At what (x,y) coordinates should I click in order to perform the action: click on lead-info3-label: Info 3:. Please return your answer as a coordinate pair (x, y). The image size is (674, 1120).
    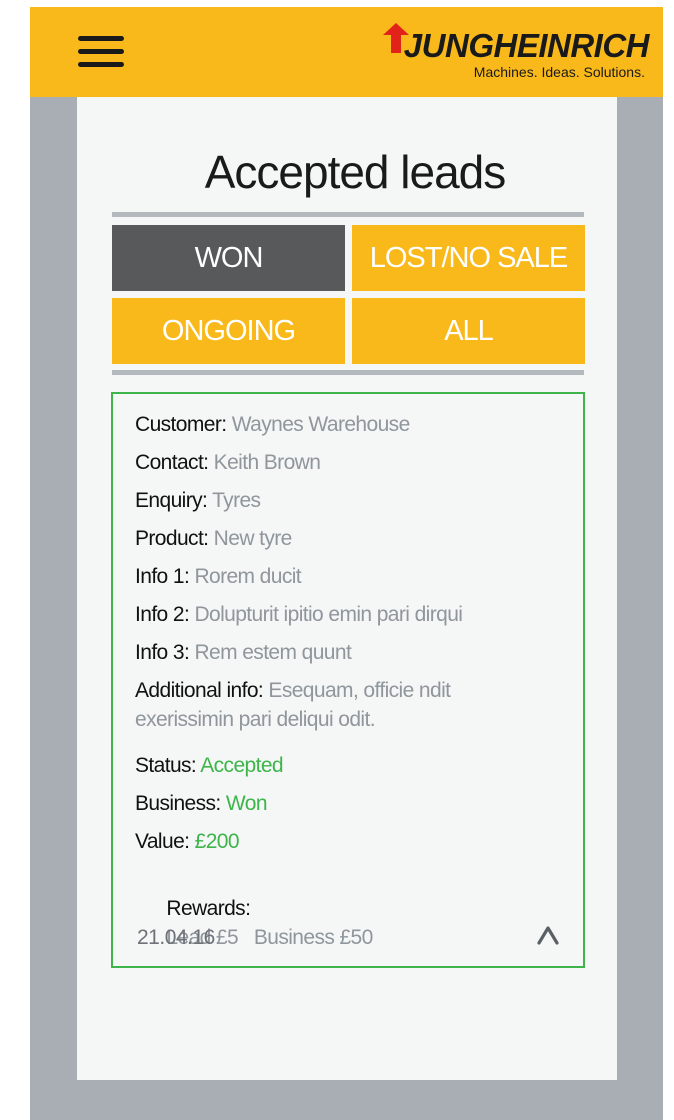
    Looking at the image, I should click on (162, 652).